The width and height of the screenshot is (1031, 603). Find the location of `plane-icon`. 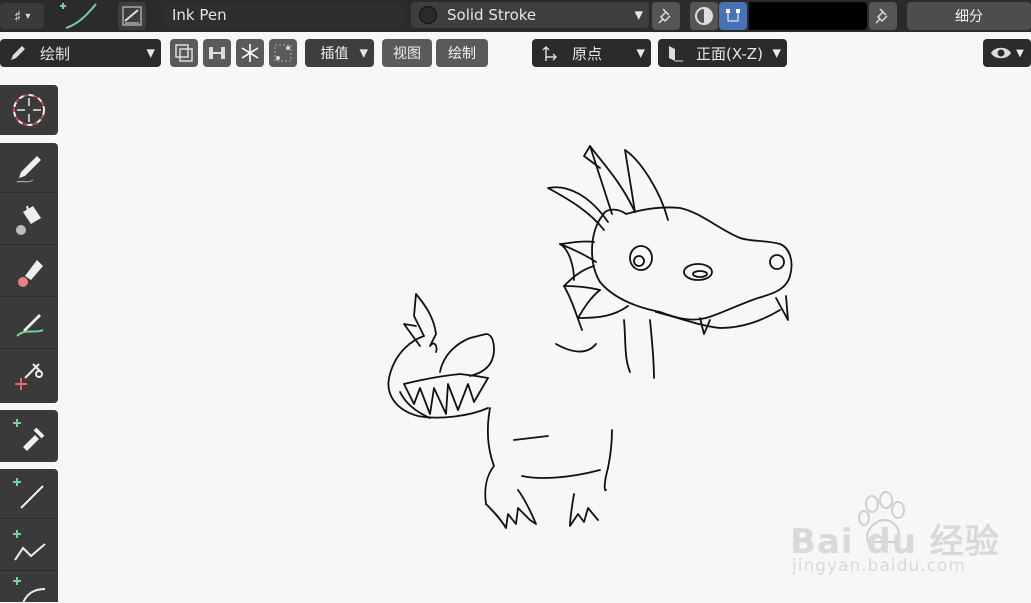

plane-icon is located at coordinates (676, 54).